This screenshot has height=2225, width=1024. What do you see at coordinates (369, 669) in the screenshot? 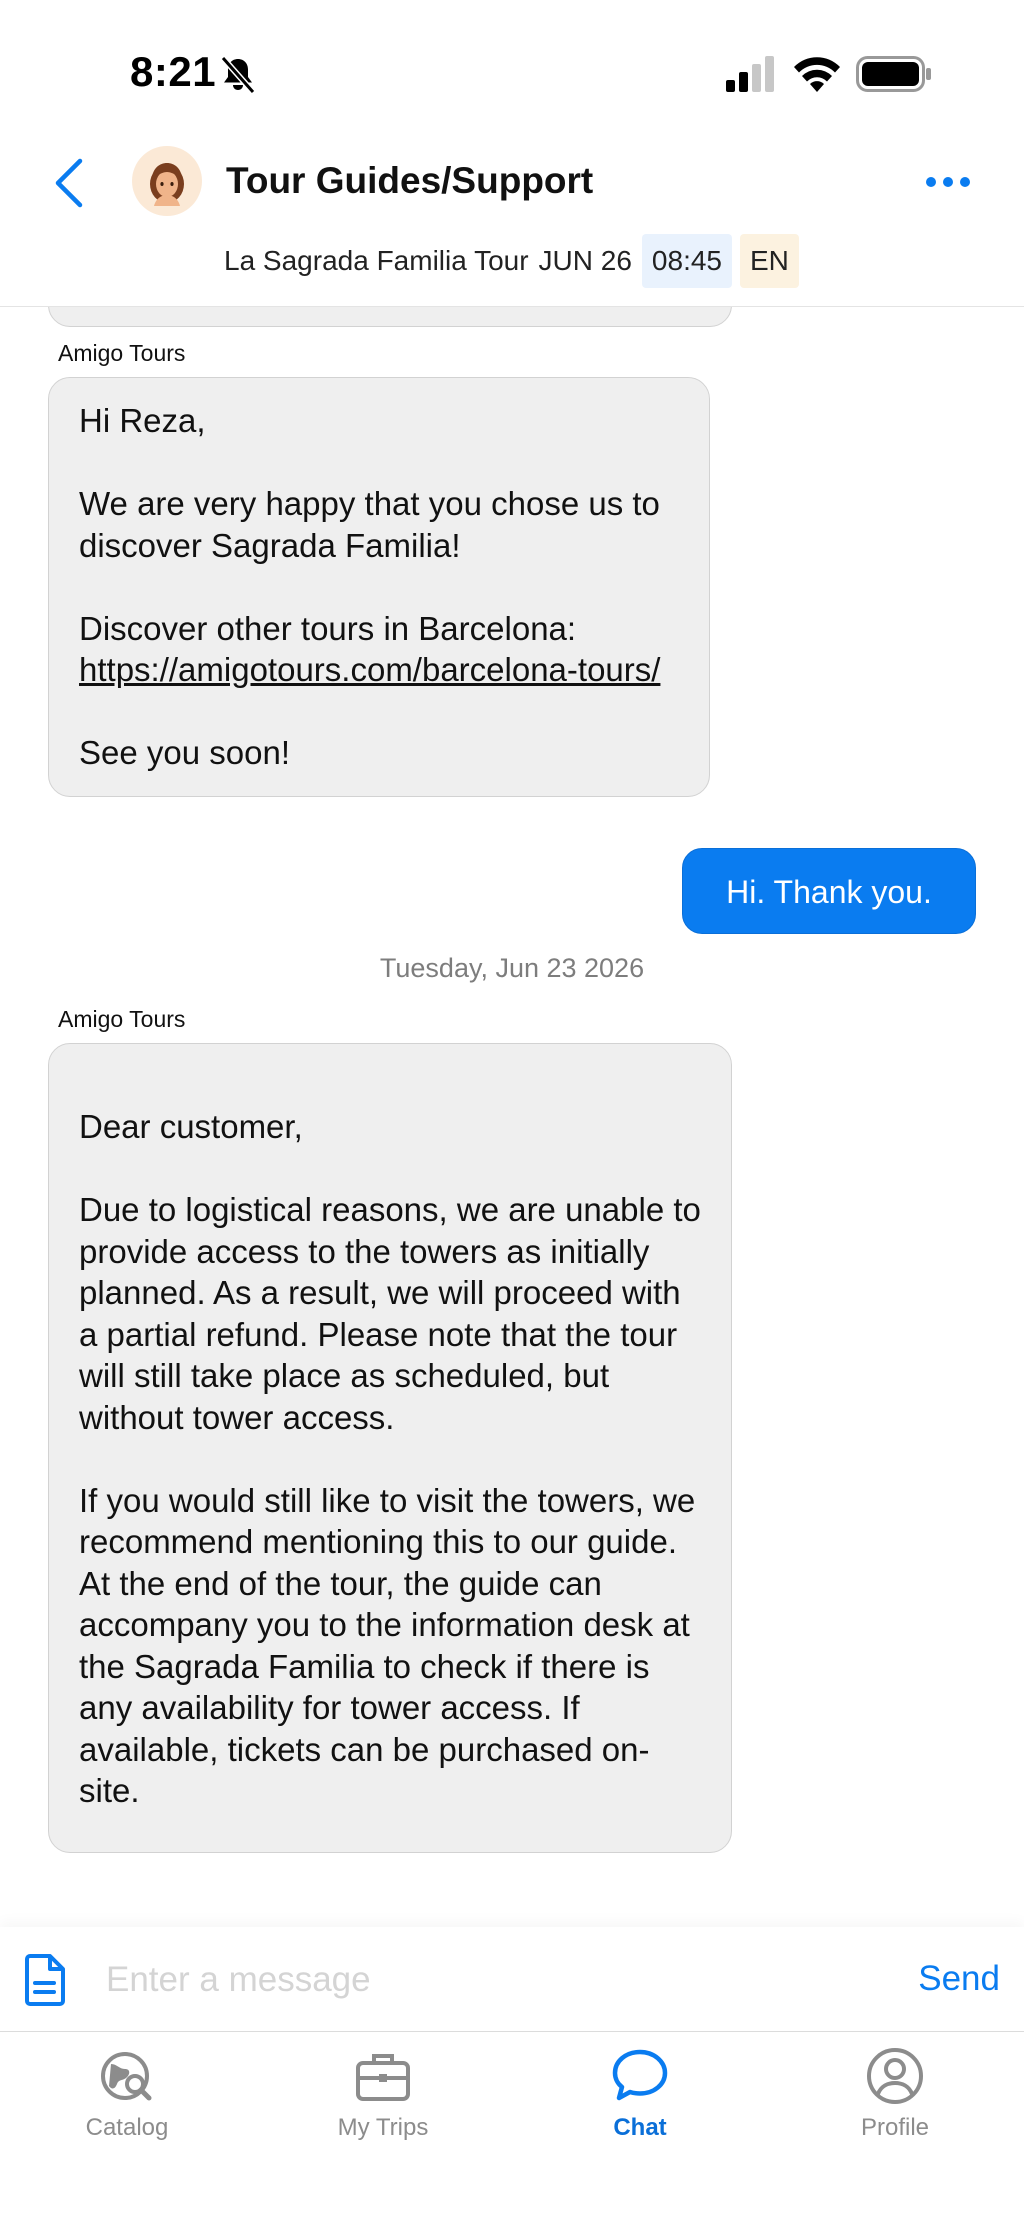
I see `tours-link: https://amigotours.com/barcelona-tours/` at bounding box center [369, 669].